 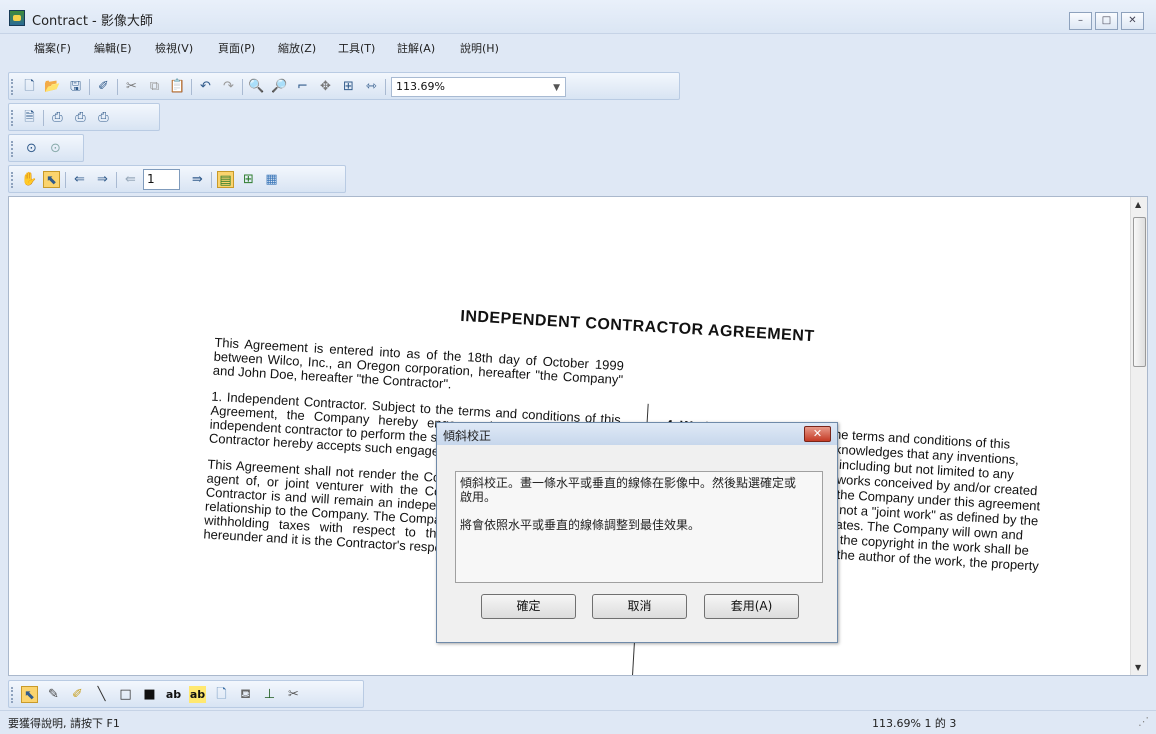 I want to click on menu-annotate: 註解(A), so click(x=416, y=48).